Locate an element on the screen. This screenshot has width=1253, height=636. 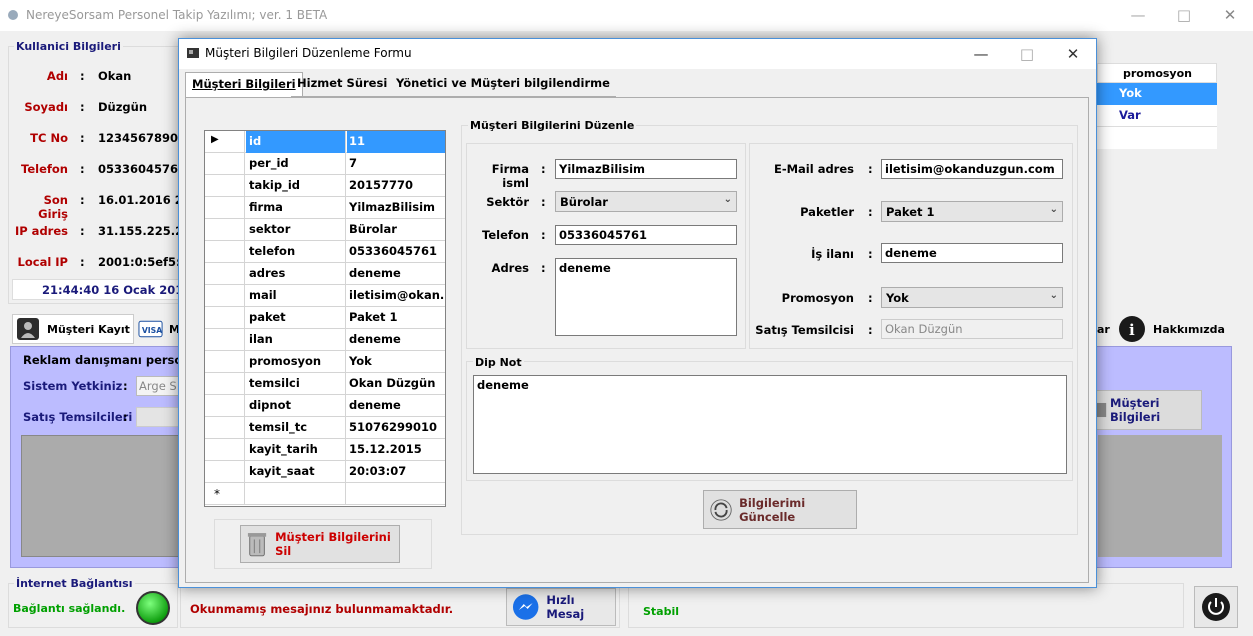
chevron-down-icon: ⌄ is located at coordinates (727, 199).